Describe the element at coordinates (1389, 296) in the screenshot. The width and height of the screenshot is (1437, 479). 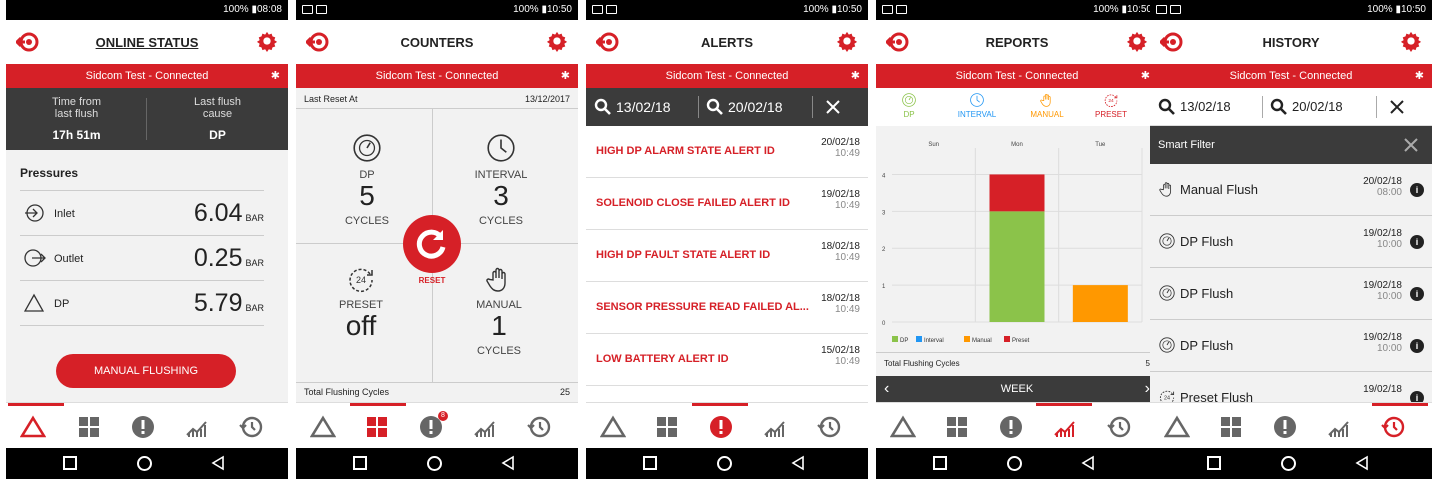
I see `history-time: 10:00` at that location.